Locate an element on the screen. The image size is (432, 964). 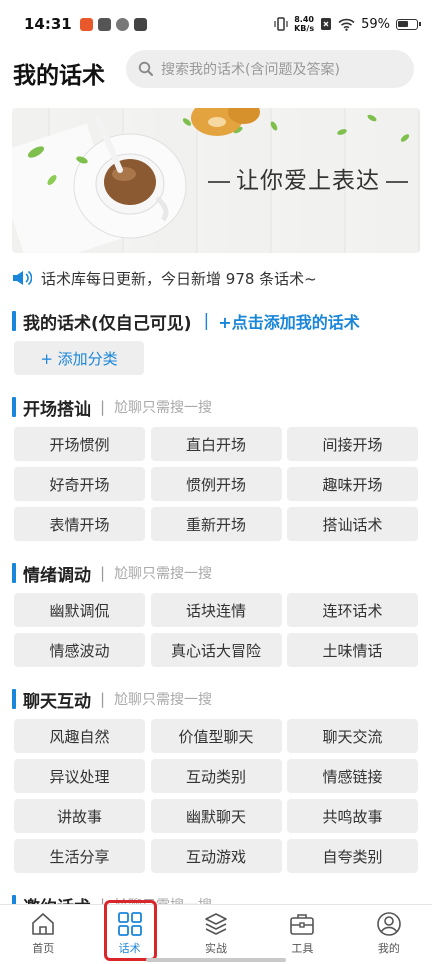
section-header: 开场搭讪 | 尬聊只需搜一搜 is located at coordinates (112, 407).